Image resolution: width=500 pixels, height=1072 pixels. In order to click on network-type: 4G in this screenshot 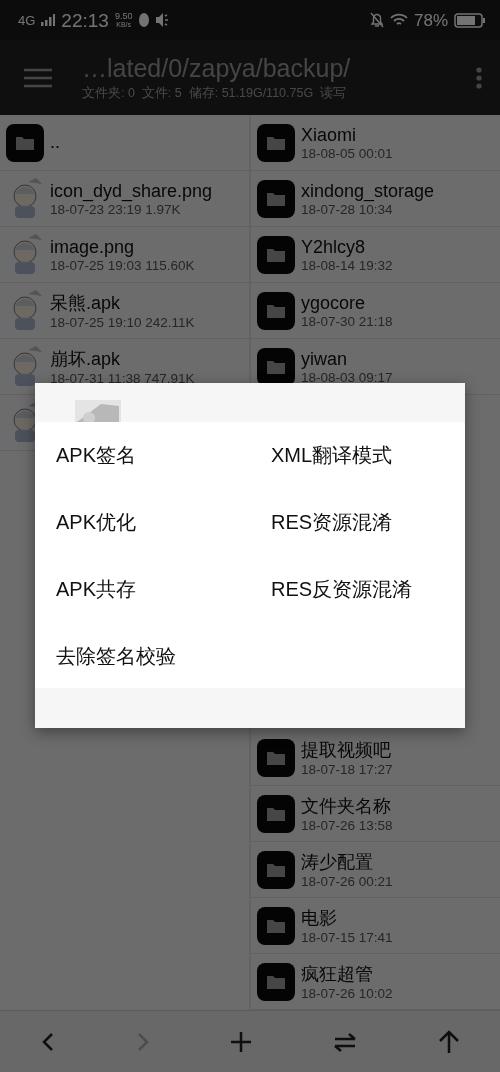, I will do `click(27, 20)`.